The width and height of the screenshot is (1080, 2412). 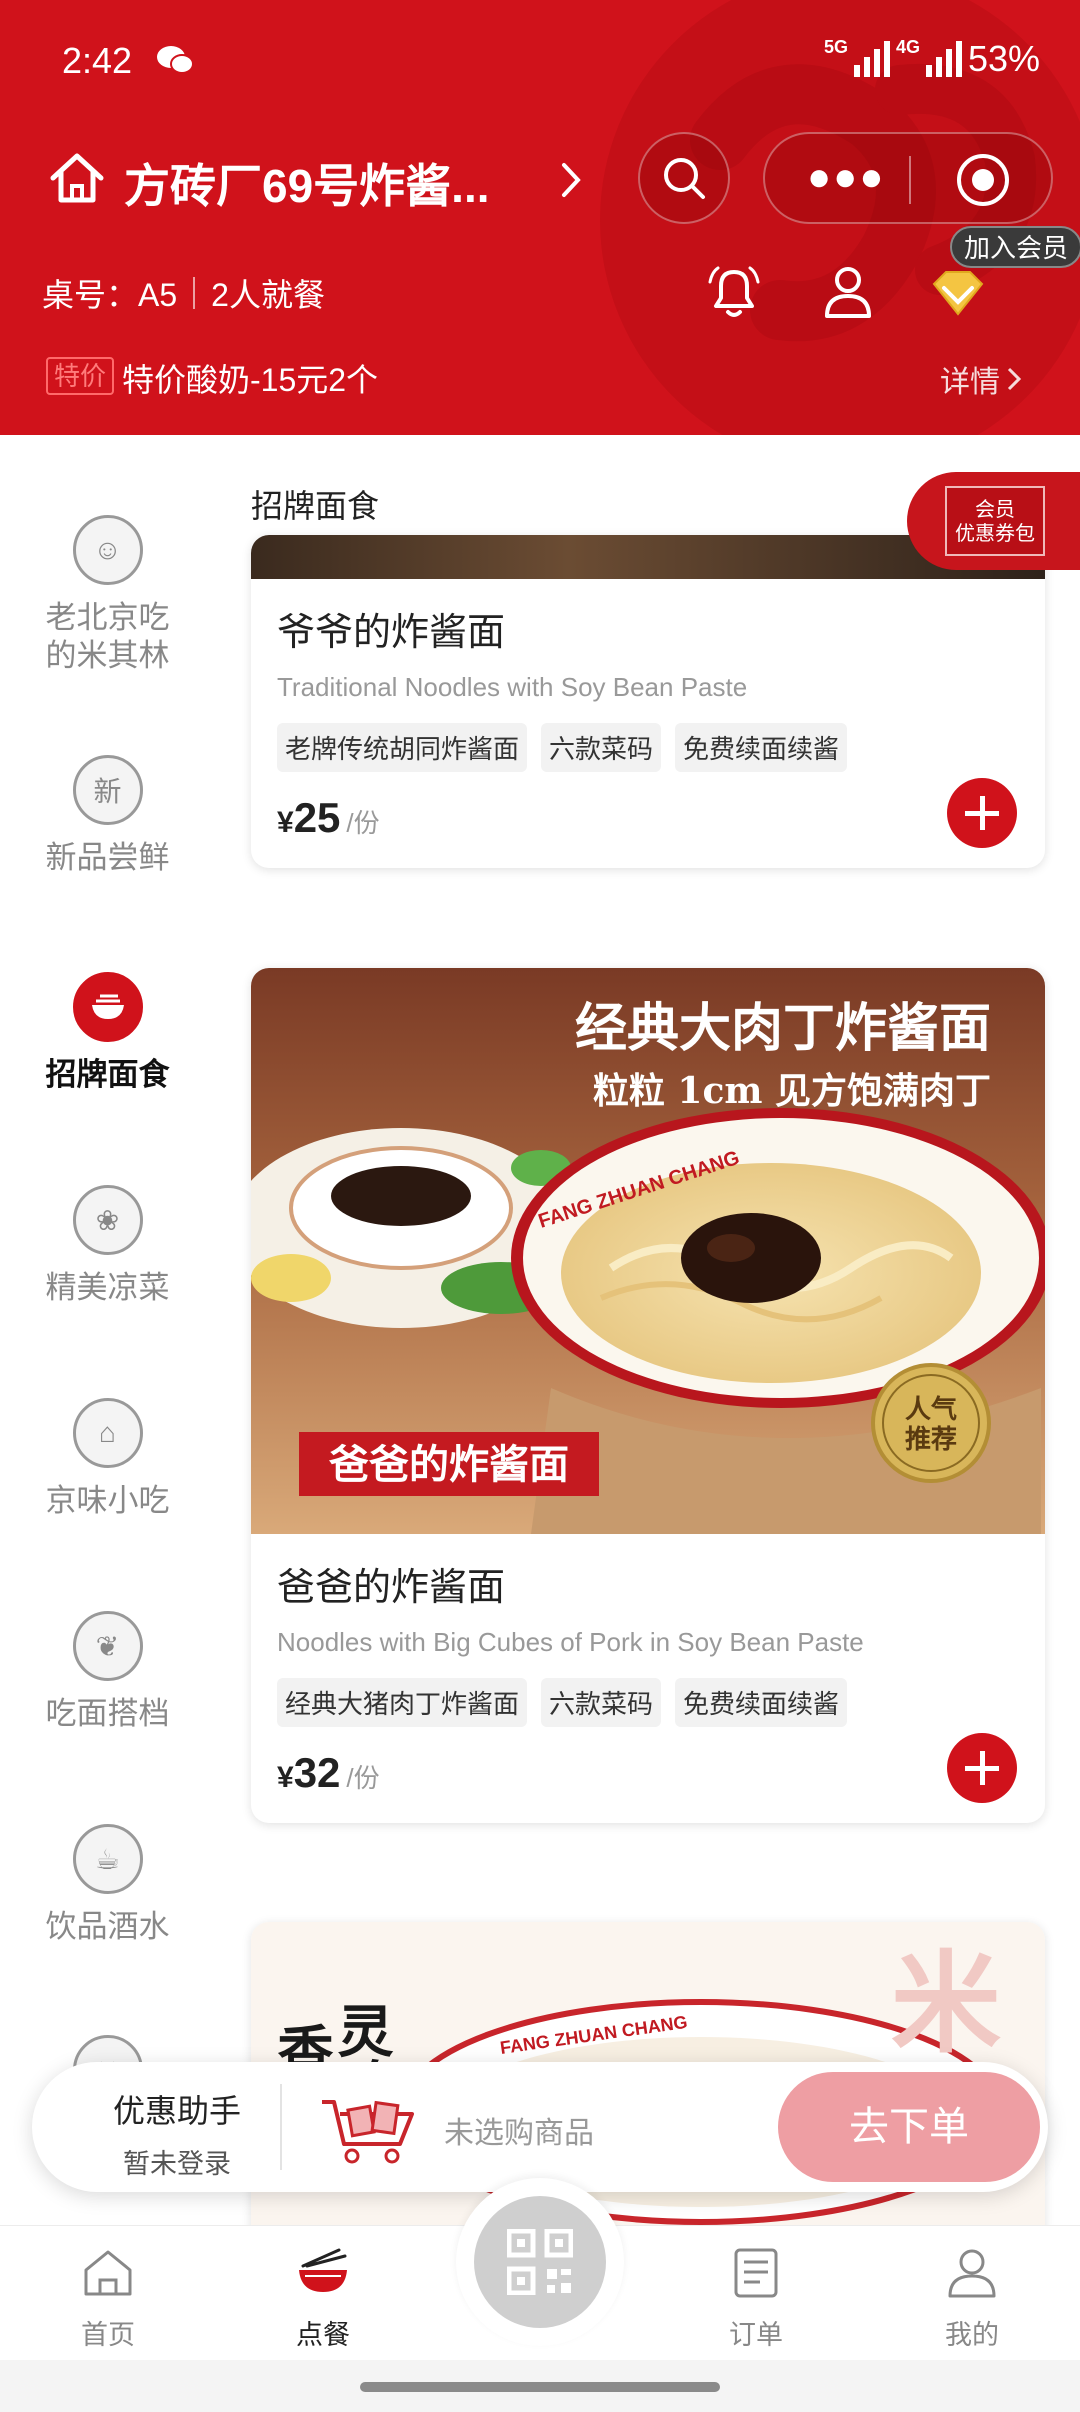 I want to click on status-indicators: 5G 4G 53%, so click(x=932, y=58).